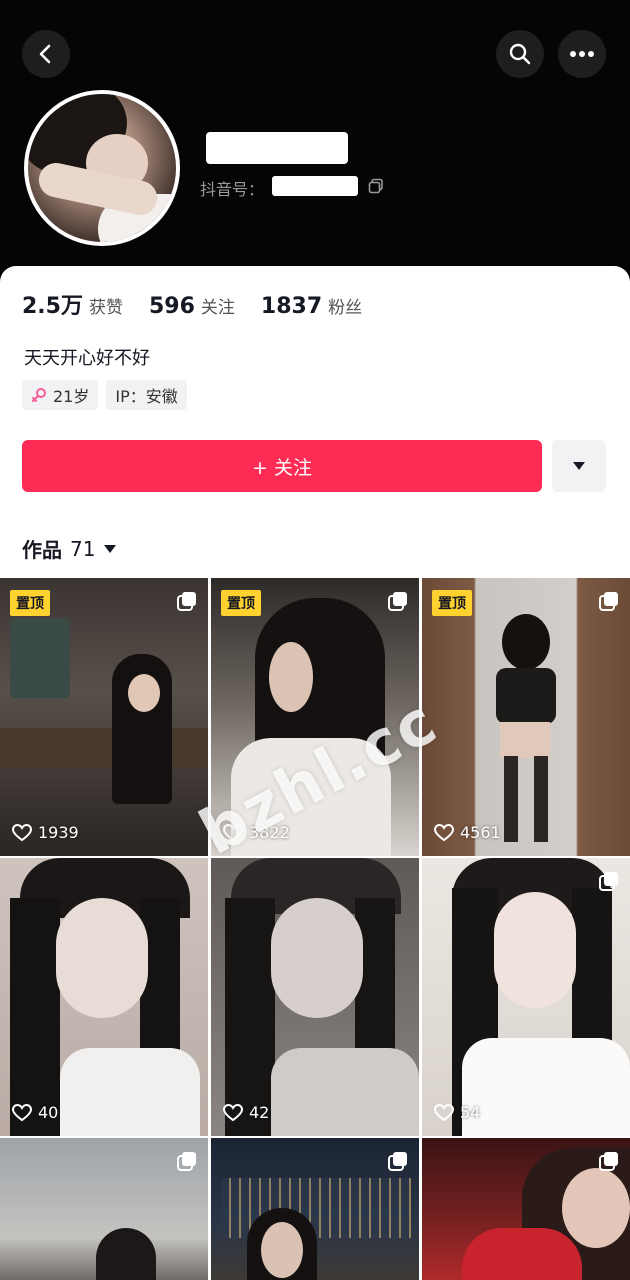  I want to click on douyin-id-redacted, so click(315, 186).